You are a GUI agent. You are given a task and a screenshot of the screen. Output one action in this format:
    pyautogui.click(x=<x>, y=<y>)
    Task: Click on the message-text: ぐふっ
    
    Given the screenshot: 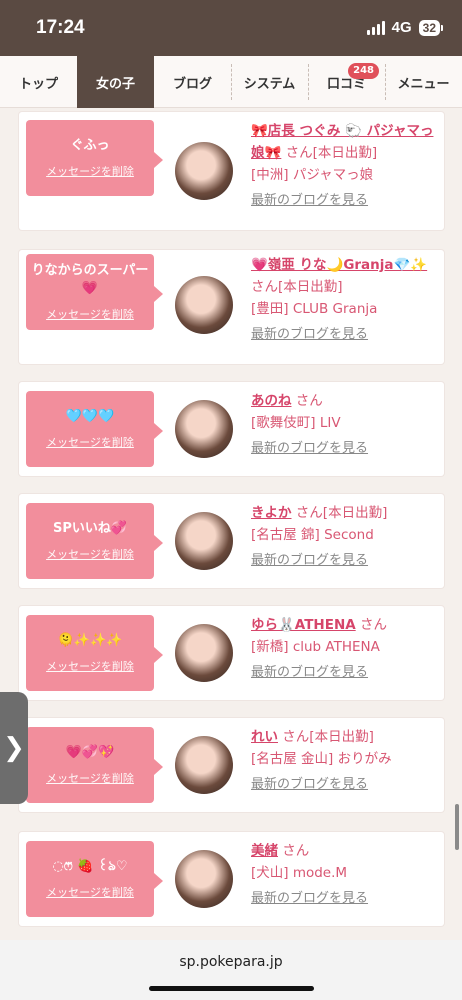 What is the action you would take?
    pyautogui.click(x=90, y=145)
    